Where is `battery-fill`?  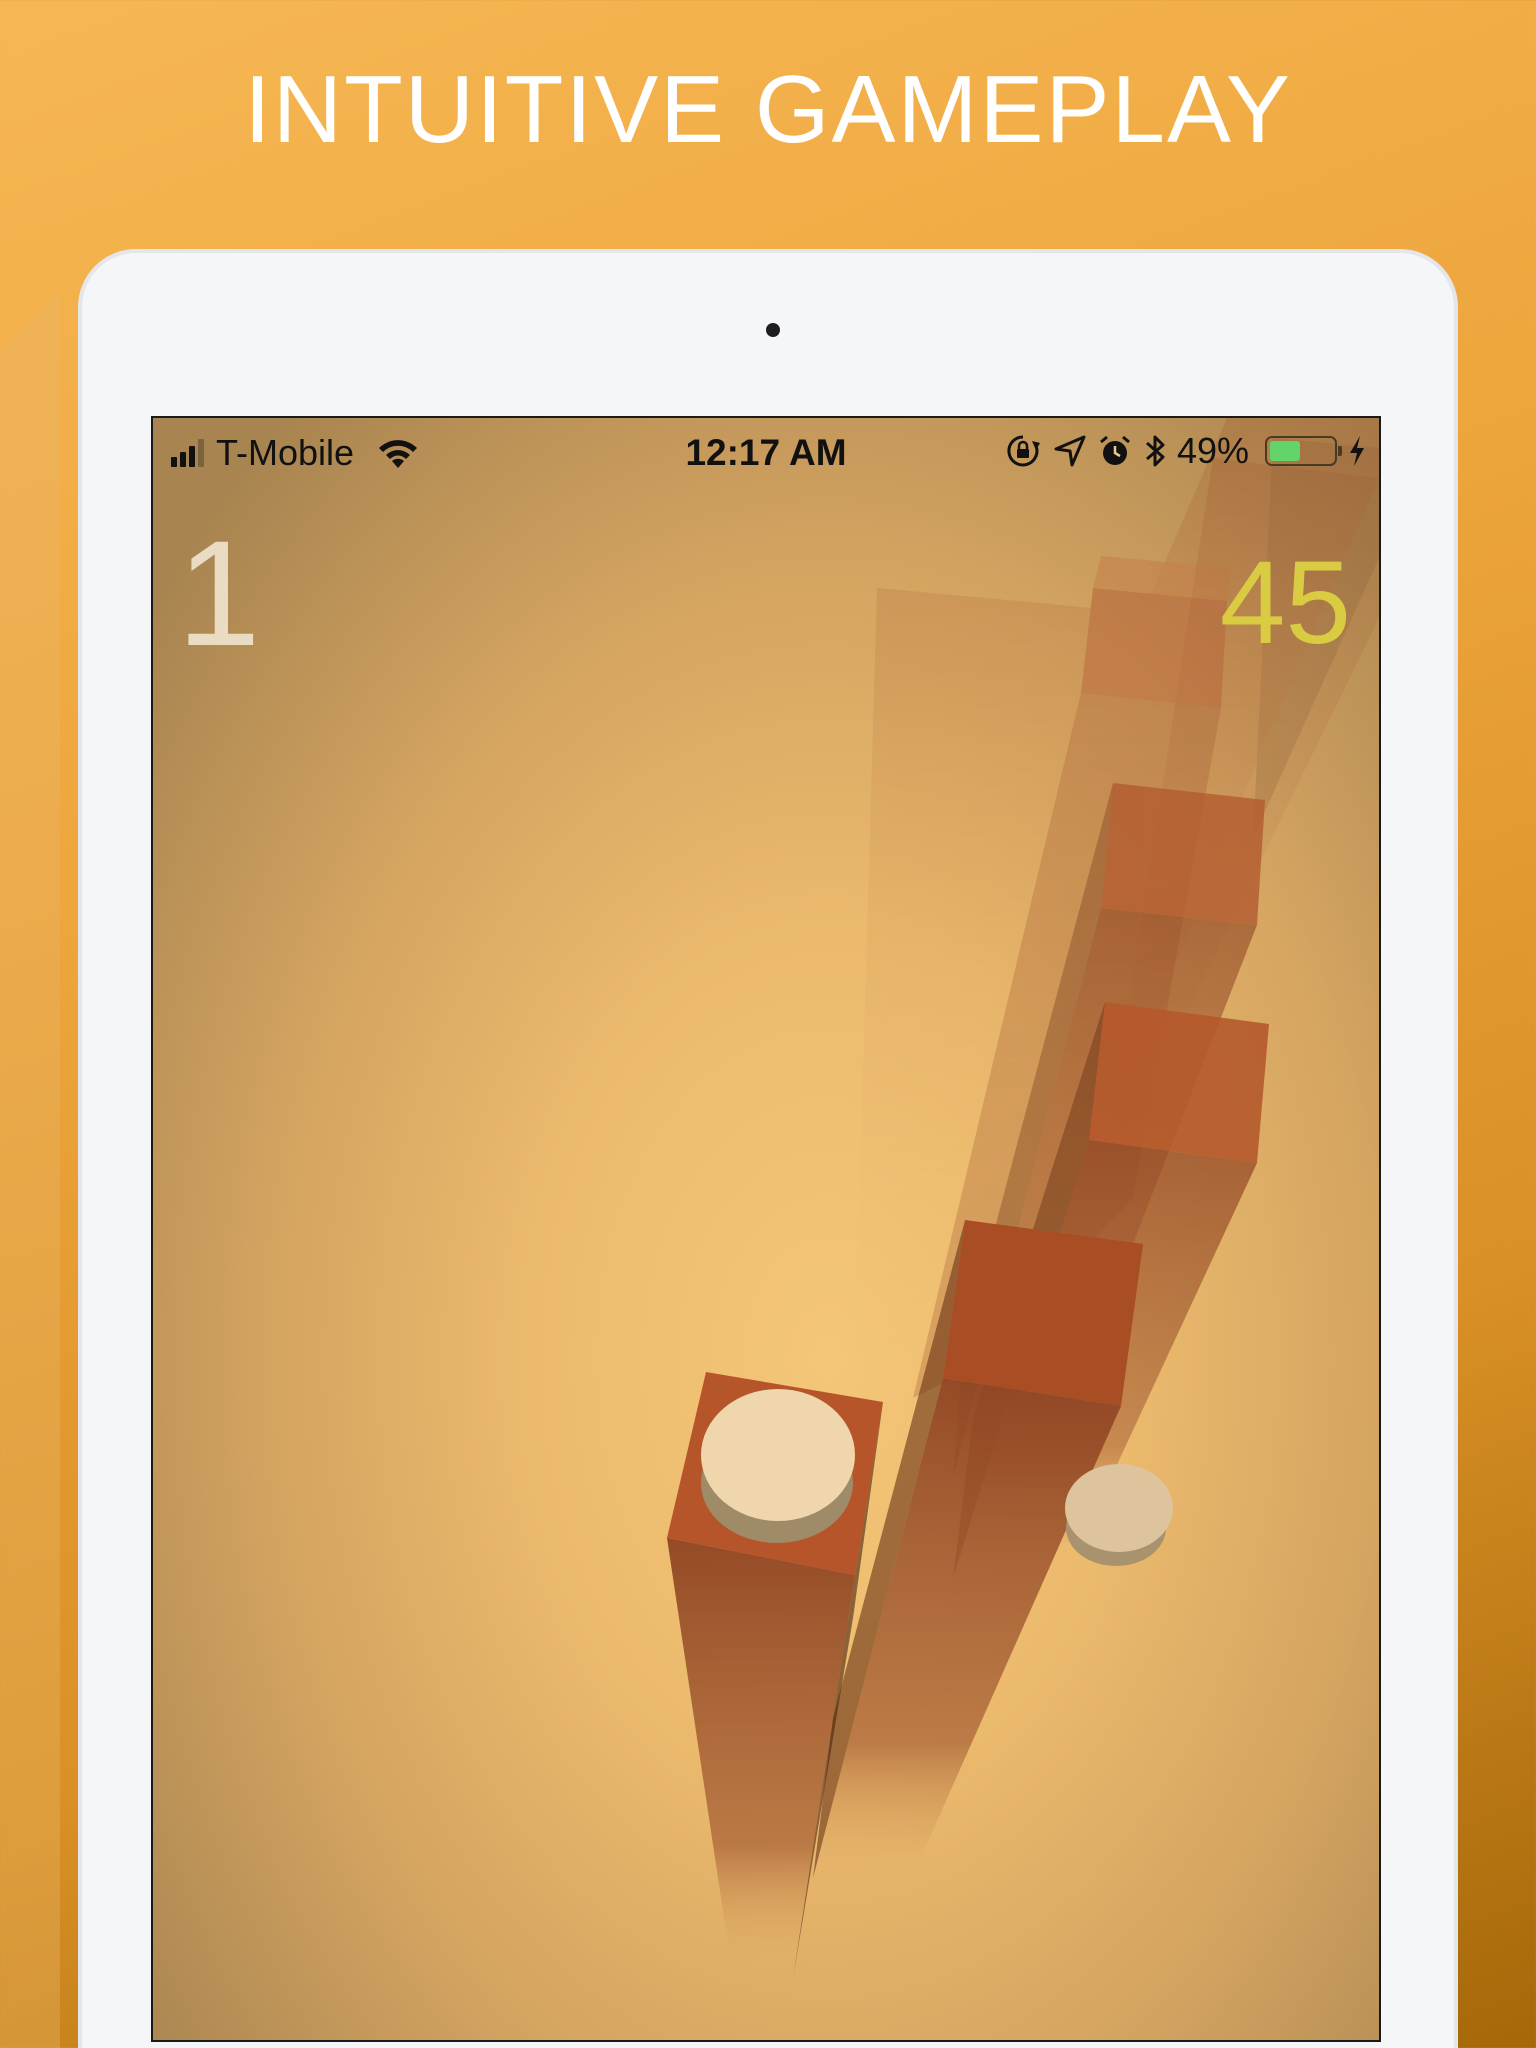 battery-fill is located at coordinates (1285, 451).